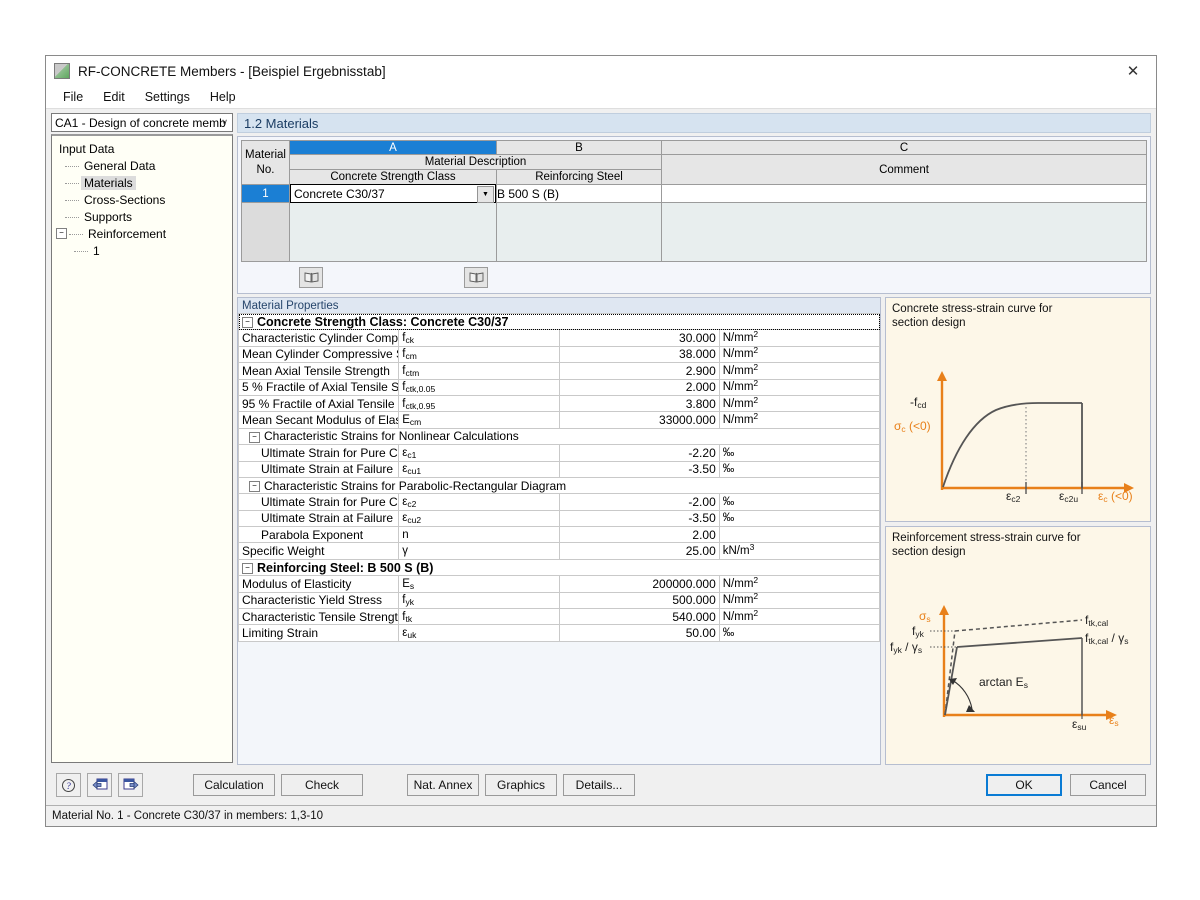 This screenshot has width=1200, height=900. Describe the element at coordinates (142, 199) in the screenshot. I see `tree-item-cross-sections: Cross-Sections` at that location.